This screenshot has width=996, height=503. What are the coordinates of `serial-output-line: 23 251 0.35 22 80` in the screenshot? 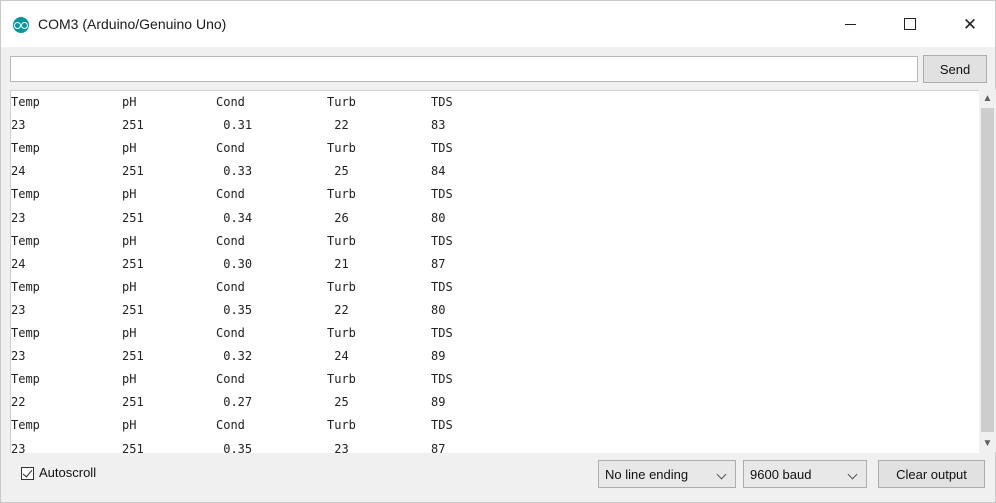 It's located at (491, 310).